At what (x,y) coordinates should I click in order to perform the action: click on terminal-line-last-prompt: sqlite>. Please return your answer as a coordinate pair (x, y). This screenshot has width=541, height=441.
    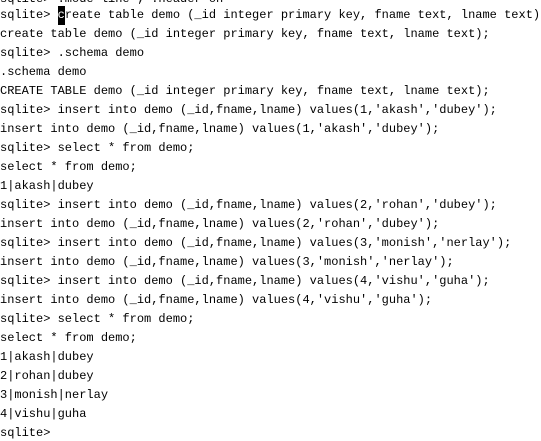
    Looking at the image, I should click on (25, 433).